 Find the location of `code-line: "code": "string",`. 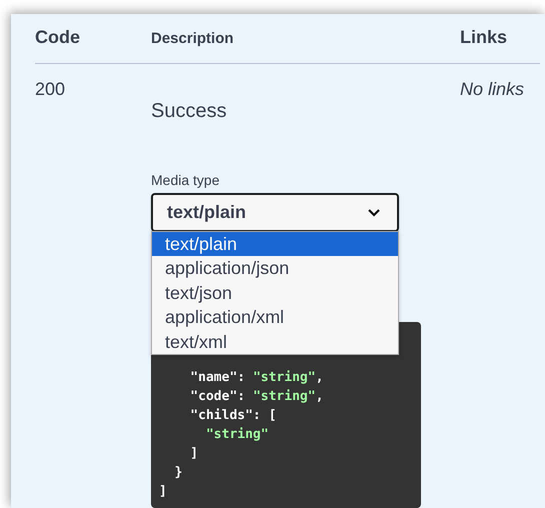

code-line: "code": "string", is located at coordinates (256, 397).